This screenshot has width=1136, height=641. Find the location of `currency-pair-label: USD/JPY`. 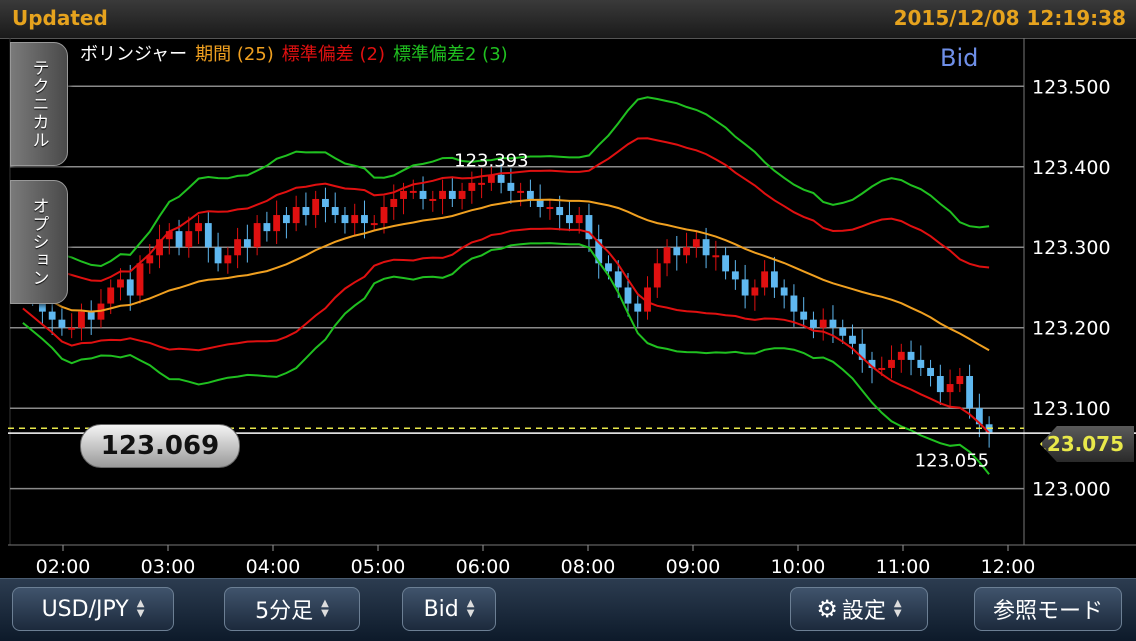

currency-pair-label: USD/JPY is located at coordinates (85, 609).